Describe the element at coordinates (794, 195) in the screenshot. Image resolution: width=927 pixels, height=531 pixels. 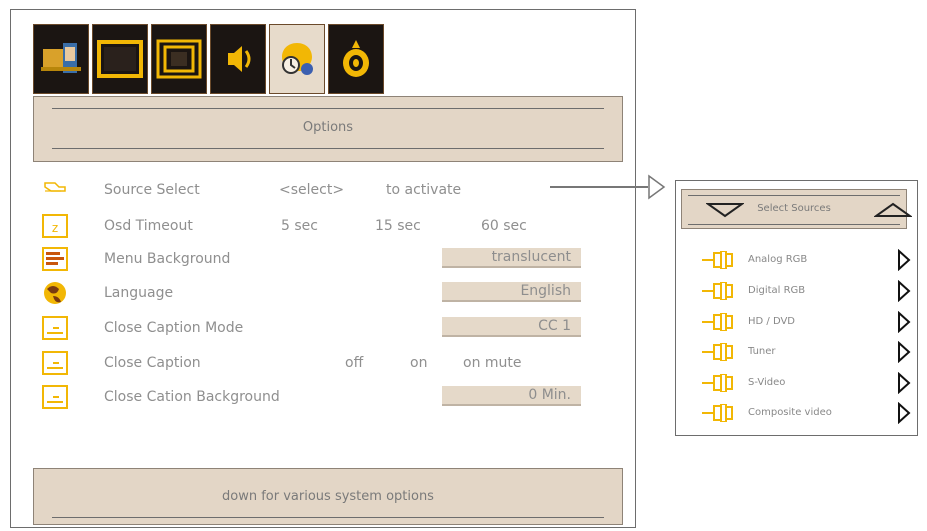
I see `sources-rule-top` at that location.